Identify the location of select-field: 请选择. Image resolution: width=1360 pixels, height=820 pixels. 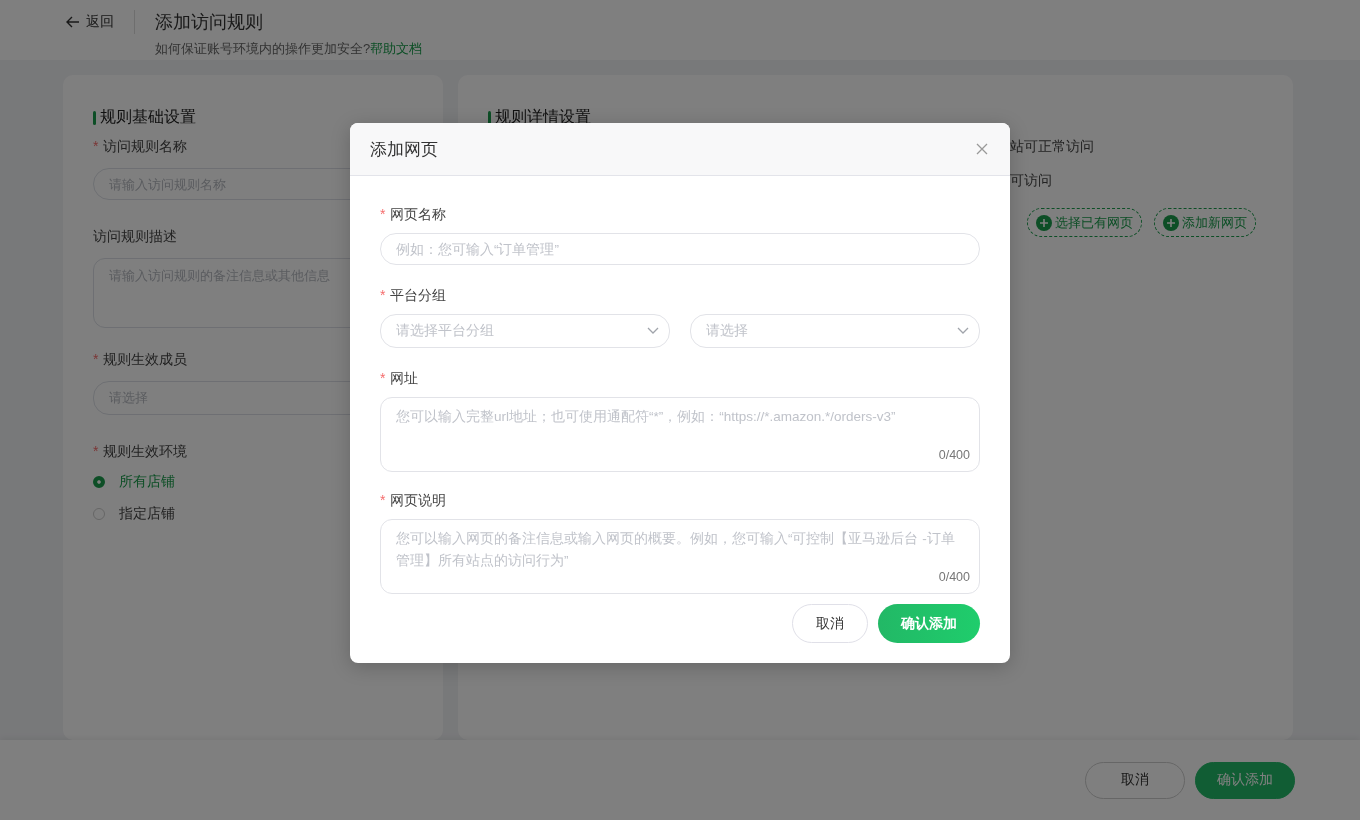
(835, 331).